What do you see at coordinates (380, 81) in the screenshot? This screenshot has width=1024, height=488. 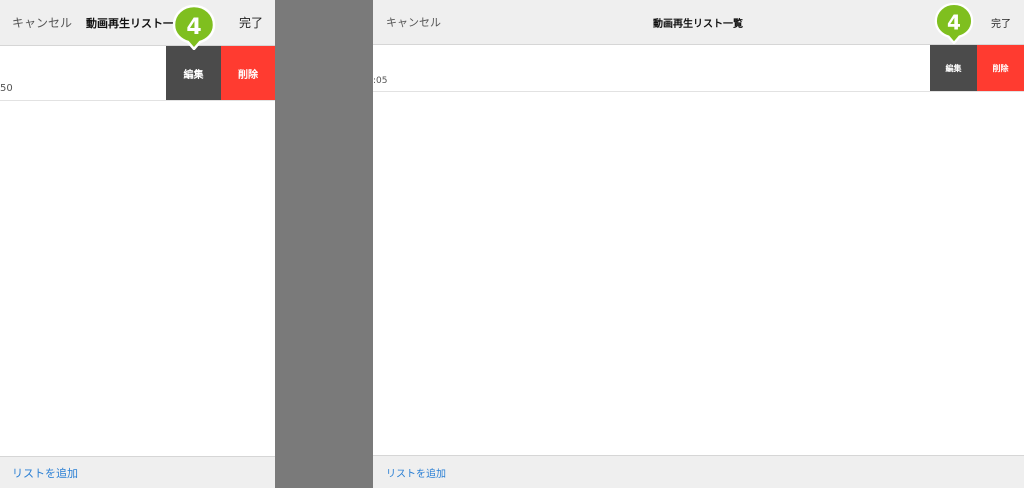 I see `row-duration-text: :05` at bounding box center [380, 81].